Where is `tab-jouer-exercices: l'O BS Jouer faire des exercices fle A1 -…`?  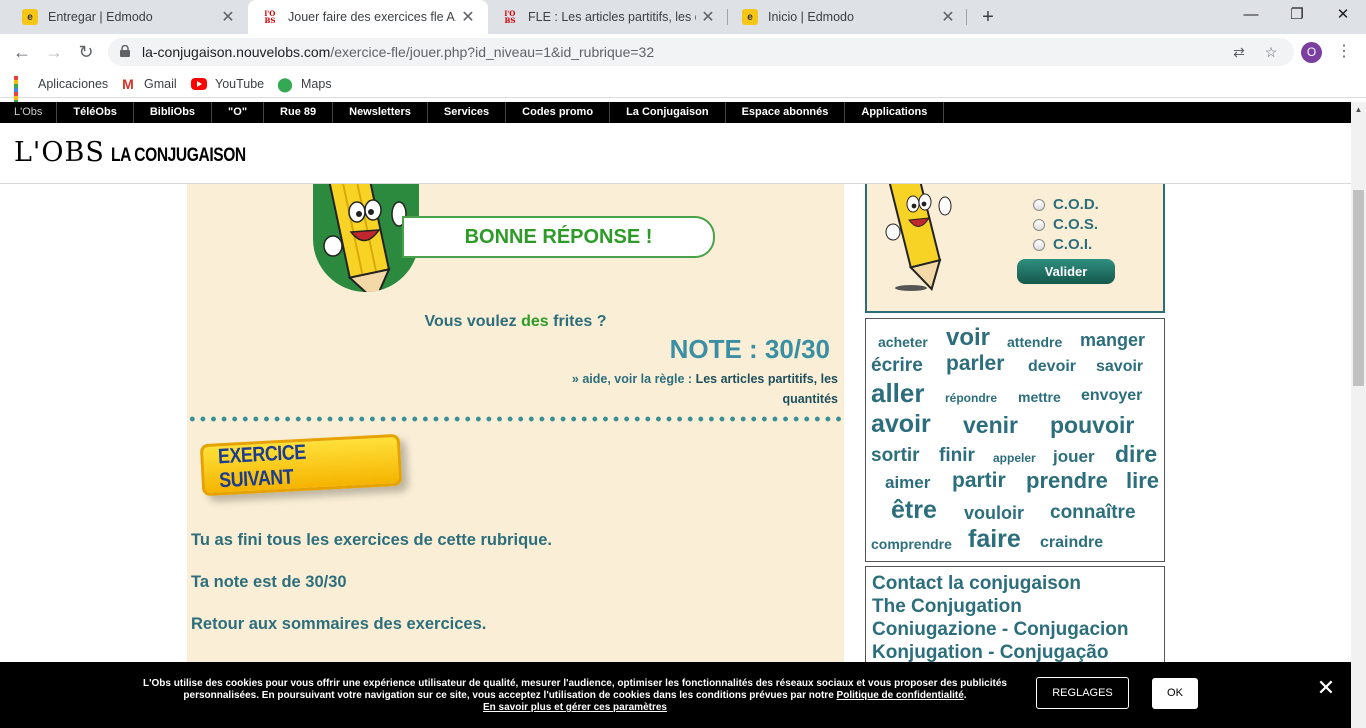 tab-jouer-exercices: l'O BS Jouer faire des exercices fle A1 -… is located at coordinates (368, 17).